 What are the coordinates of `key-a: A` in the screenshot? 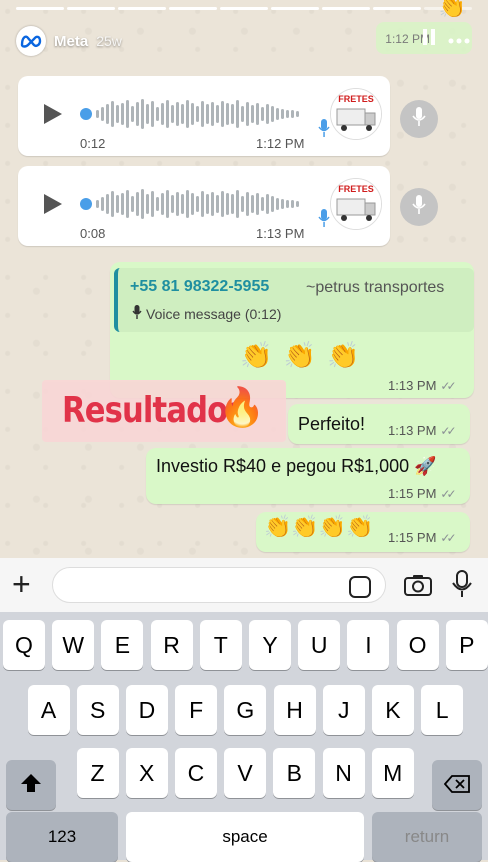 It's located at (48, 710).